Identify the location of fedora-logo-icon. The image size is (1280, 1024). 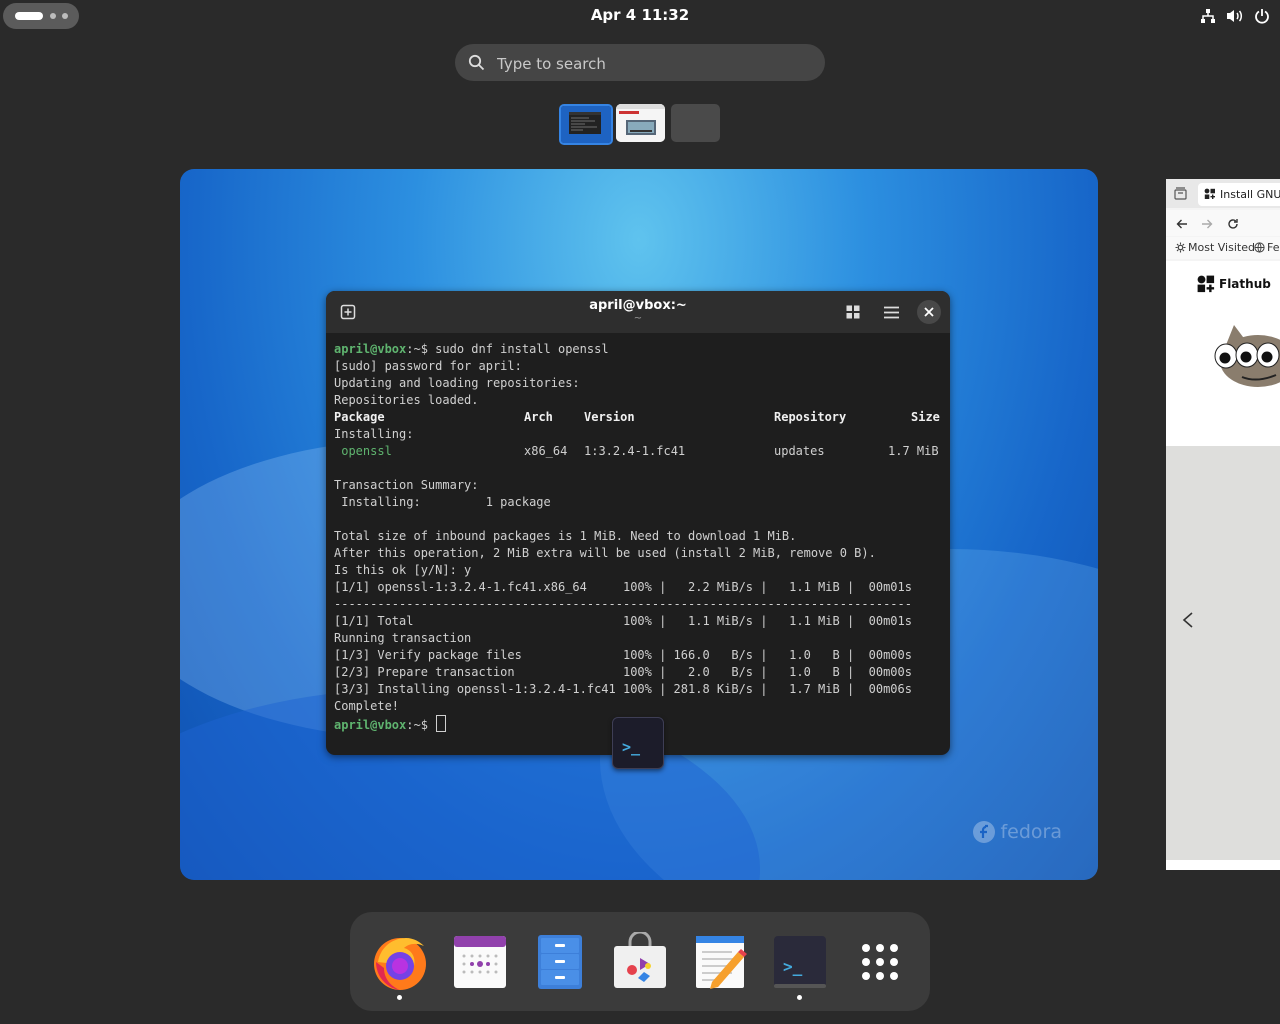
(984, 832).